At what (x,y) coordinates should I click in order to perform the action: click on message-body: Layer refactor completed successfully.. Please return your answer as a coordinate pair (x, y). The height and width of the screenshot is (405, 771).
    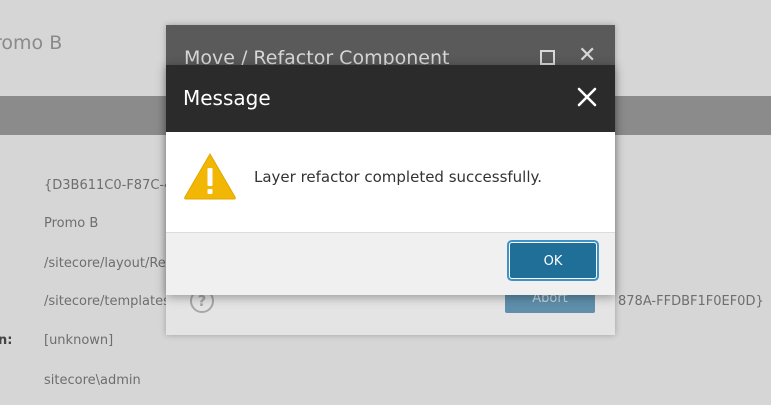
    Looking at the image, I should click on (390, 182).